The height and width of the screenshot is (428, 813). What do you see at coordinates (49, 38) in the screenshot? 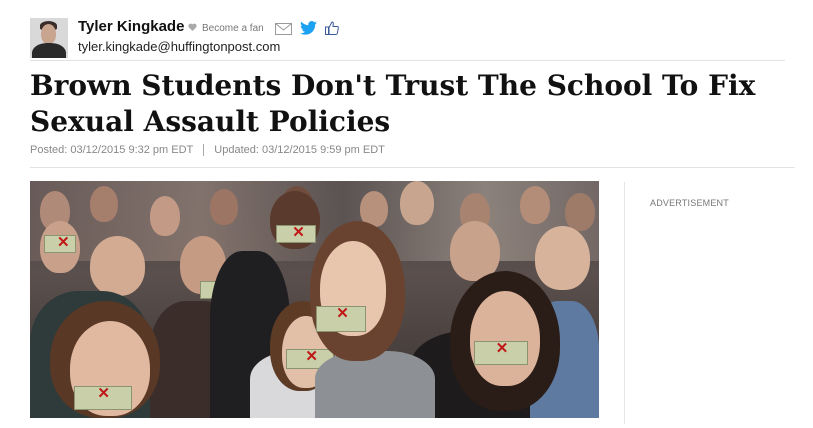
I see `avatar` at bounding box center [49, 38].